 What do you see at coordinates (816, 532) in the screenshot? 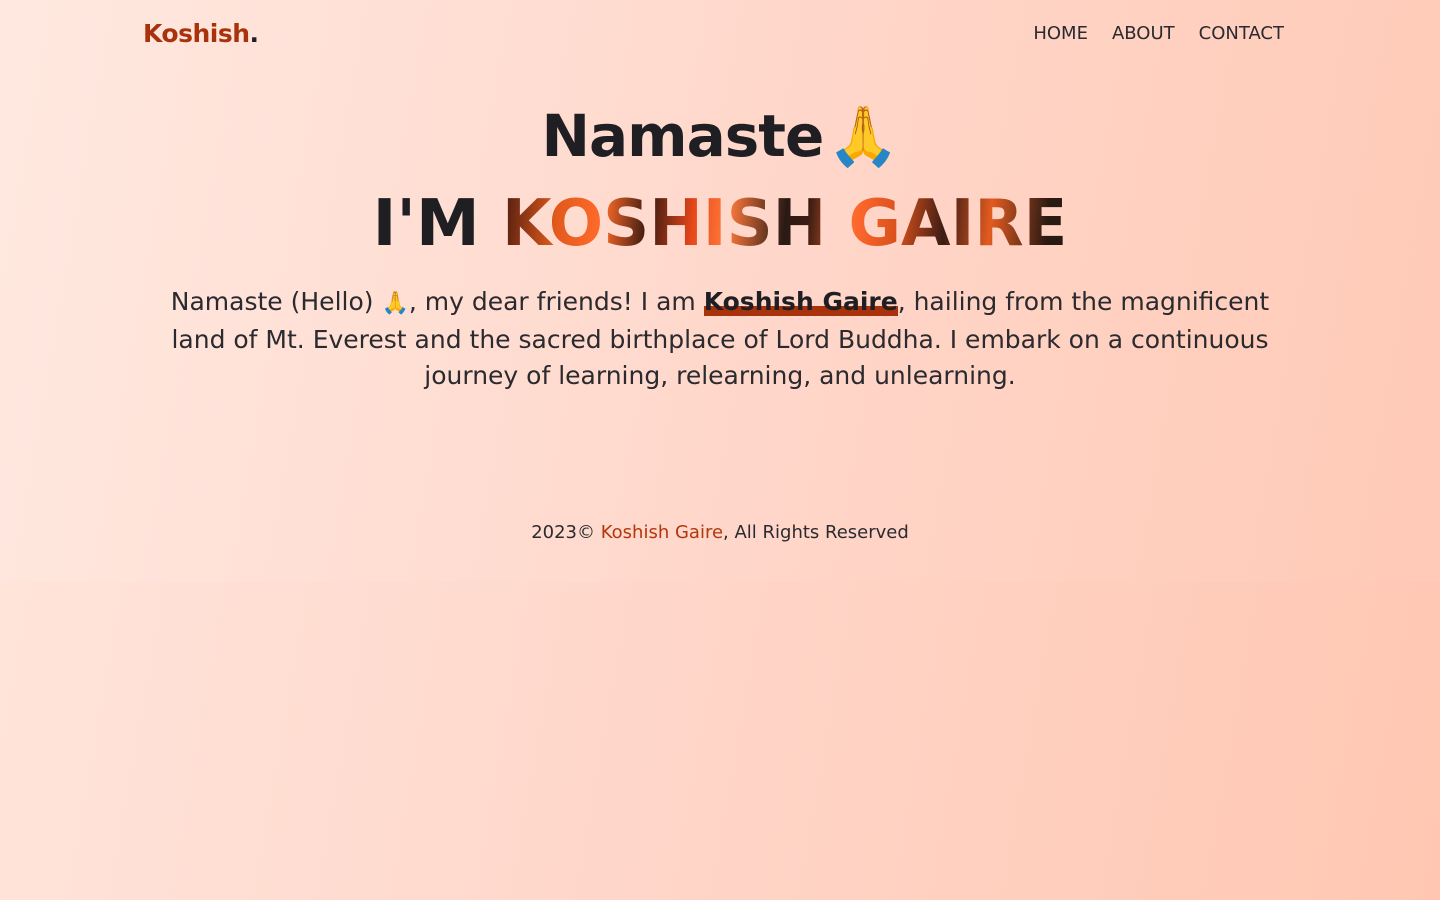
I see `footer-rights: , All Rights Reserved` at bounding box center [816, 532].